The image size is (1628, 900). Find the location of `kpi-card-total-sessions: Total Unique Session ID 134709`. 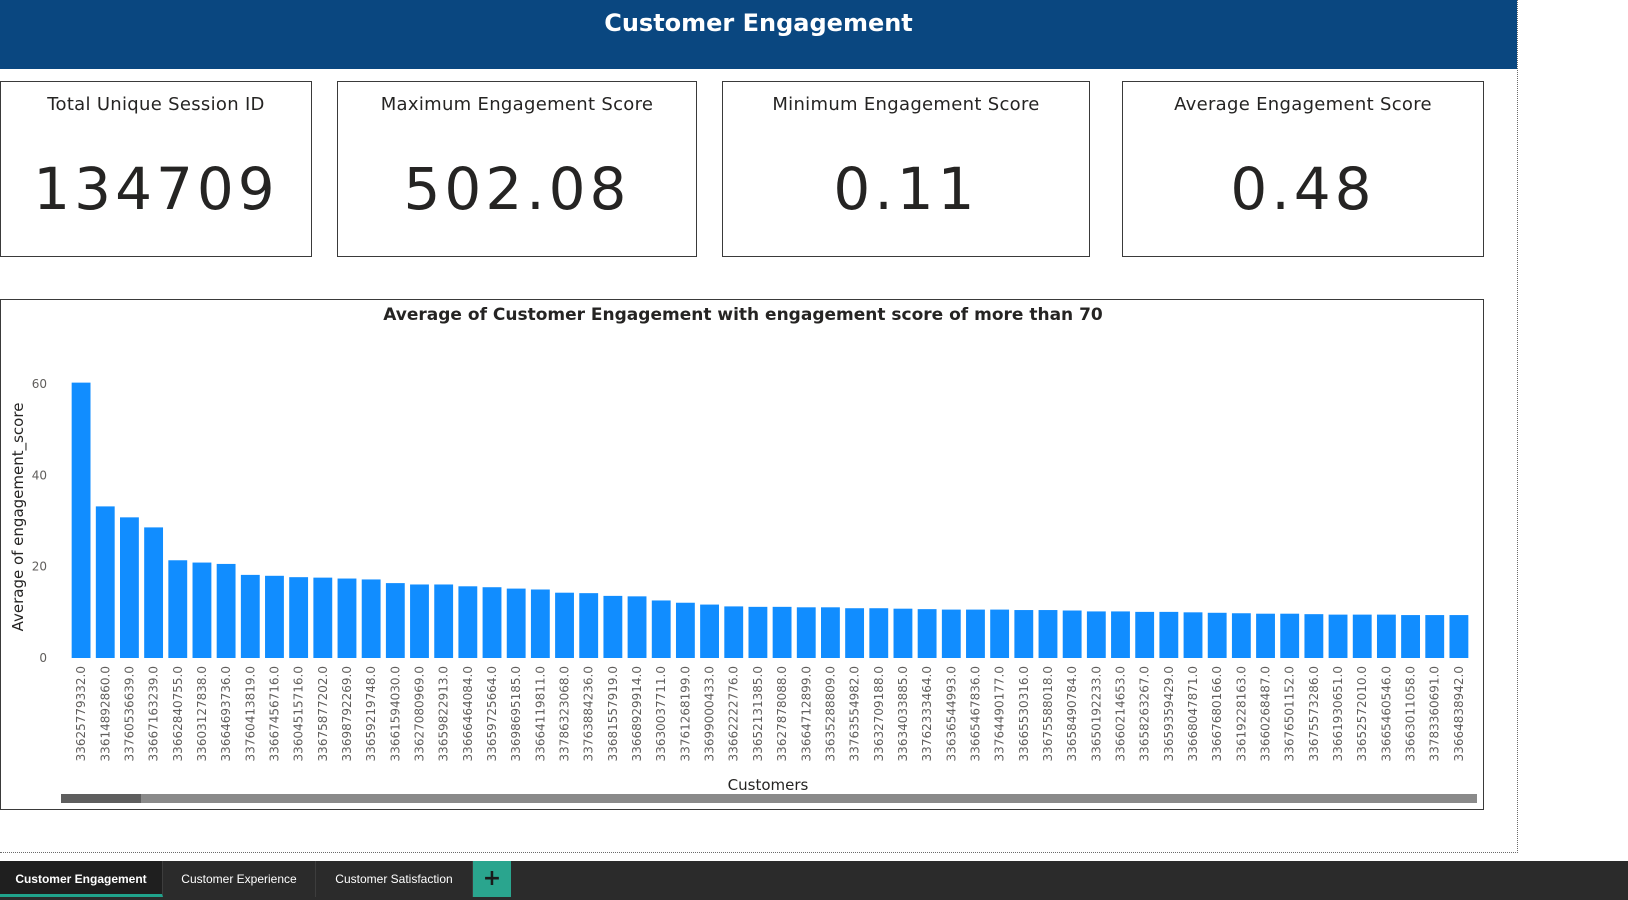

kpi-card-total-sessions: Total Unique Session ID 134709 is located at coordinates (156, 169).